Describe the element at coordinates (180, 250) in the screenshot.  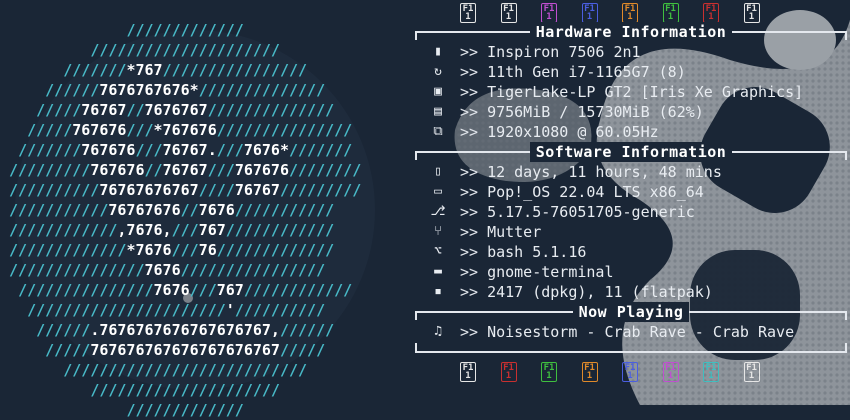
I see `logo-line: /////////////*7676///76/////////////` at that location.